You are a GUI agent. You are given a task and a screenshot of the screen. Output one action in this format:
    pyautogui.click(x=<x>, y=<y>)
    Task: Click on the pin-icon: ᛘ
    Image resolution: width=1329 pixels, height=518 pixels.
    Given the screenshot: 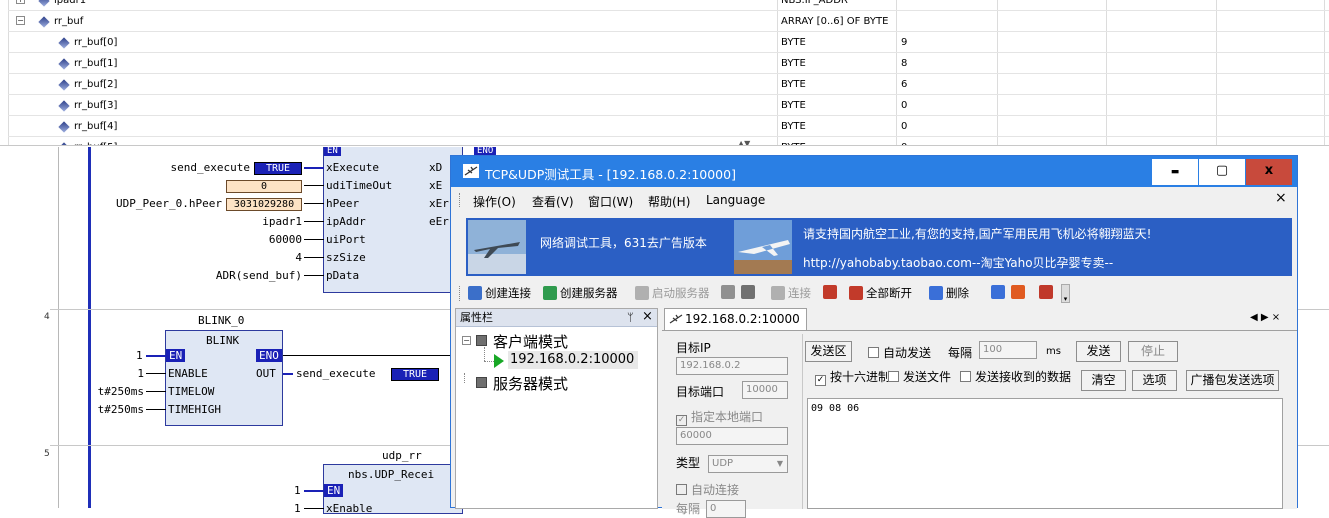 What is the action you would take?
    pyautogui.click(x=630, y=317)
    